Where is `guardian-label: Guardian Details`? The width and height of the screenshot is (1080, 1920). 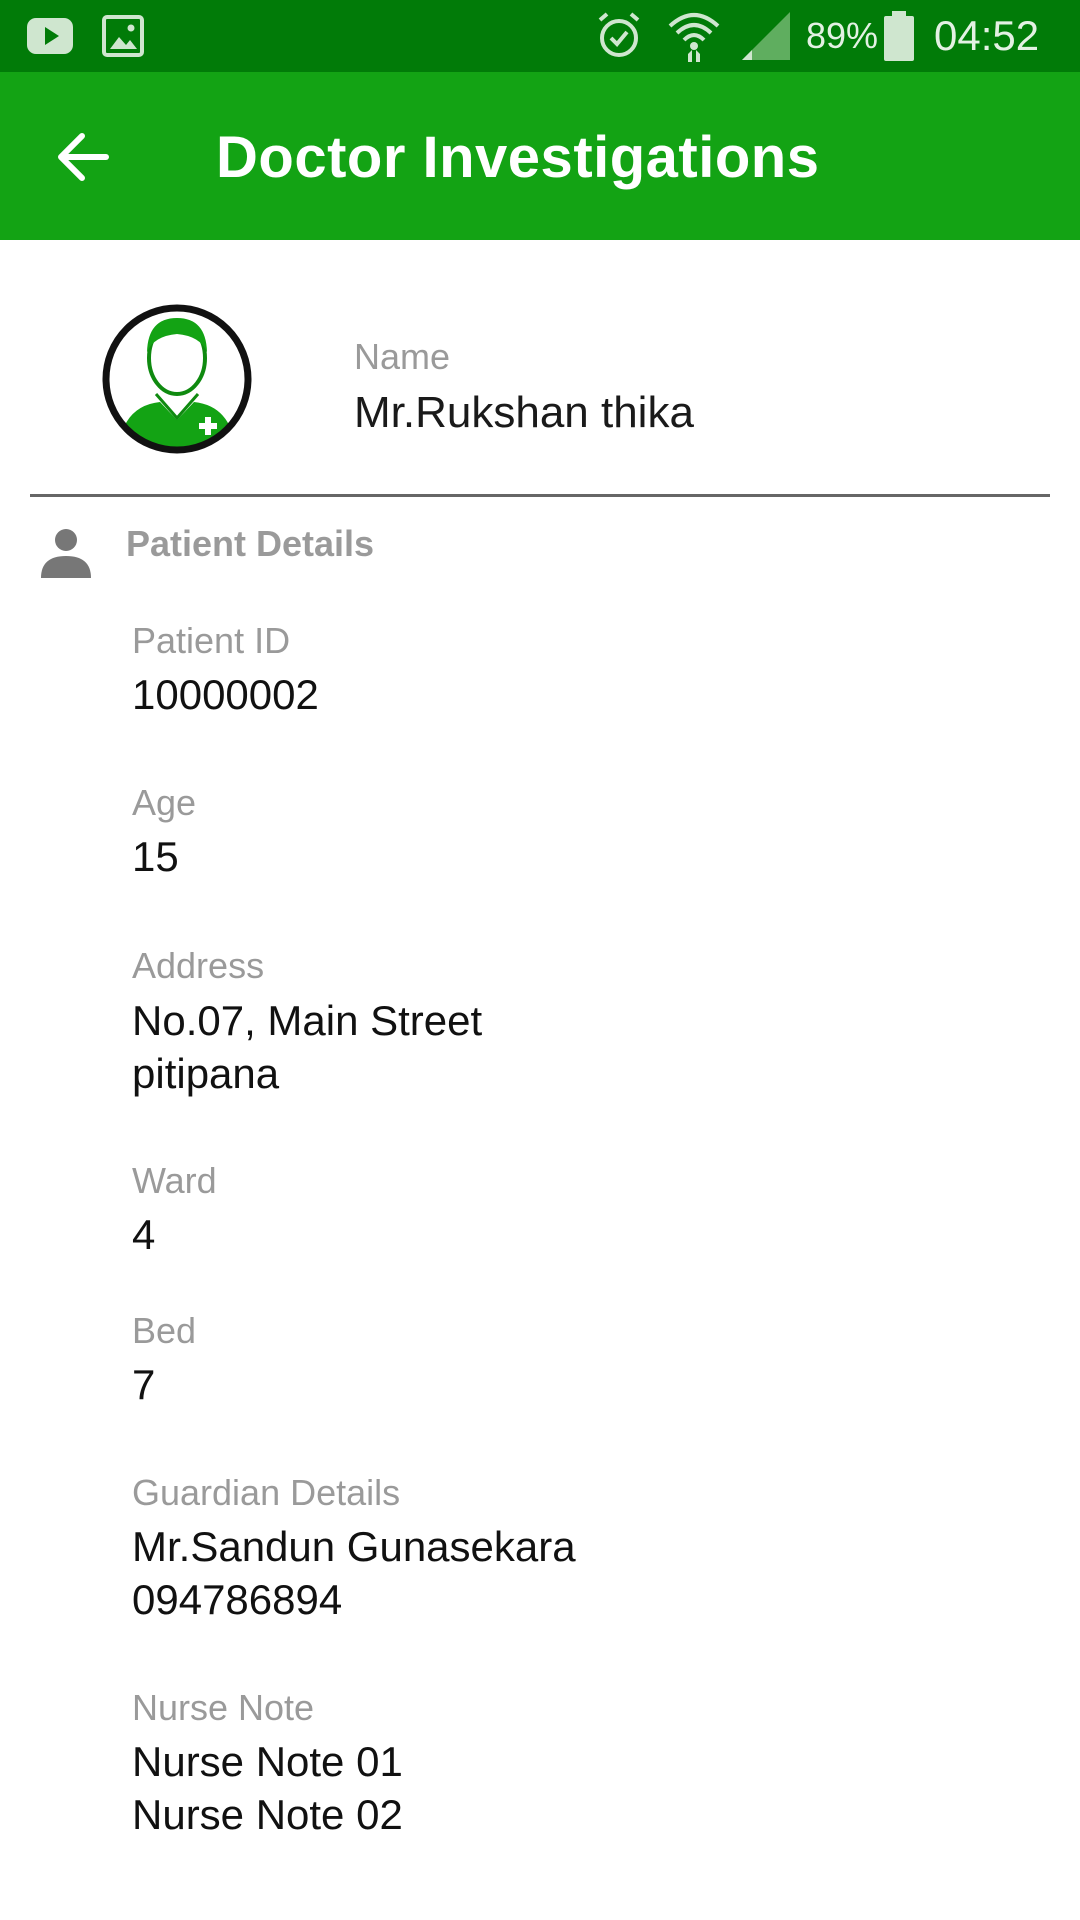 guardian-label: Guardian Details is located at coordinates (266, 1492).